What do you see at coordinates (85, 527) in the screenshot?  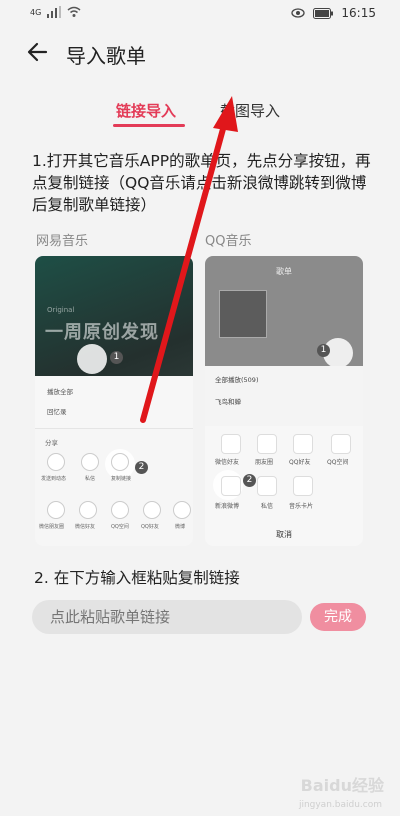 I see `share-item-wechat: 微信好友` at bounding box center [85, 527].